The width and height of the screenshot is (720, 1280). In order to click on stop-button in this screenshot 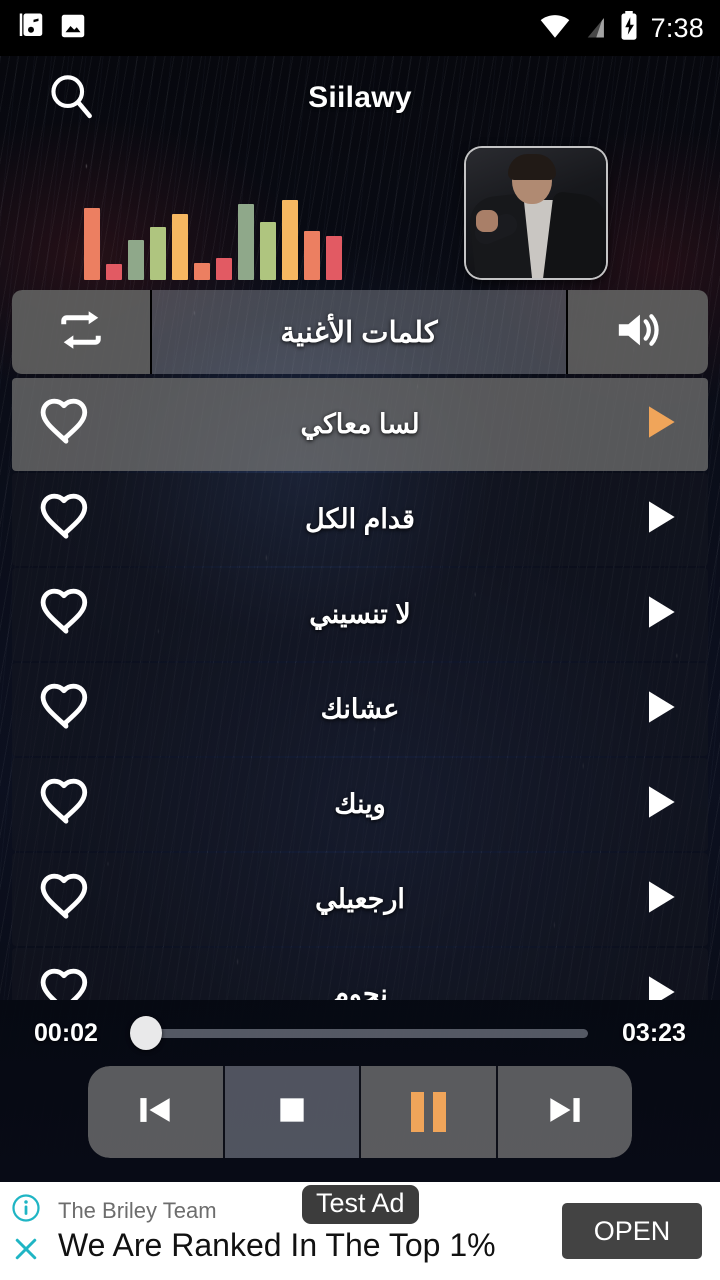, I will do `click(292, 1112)`.